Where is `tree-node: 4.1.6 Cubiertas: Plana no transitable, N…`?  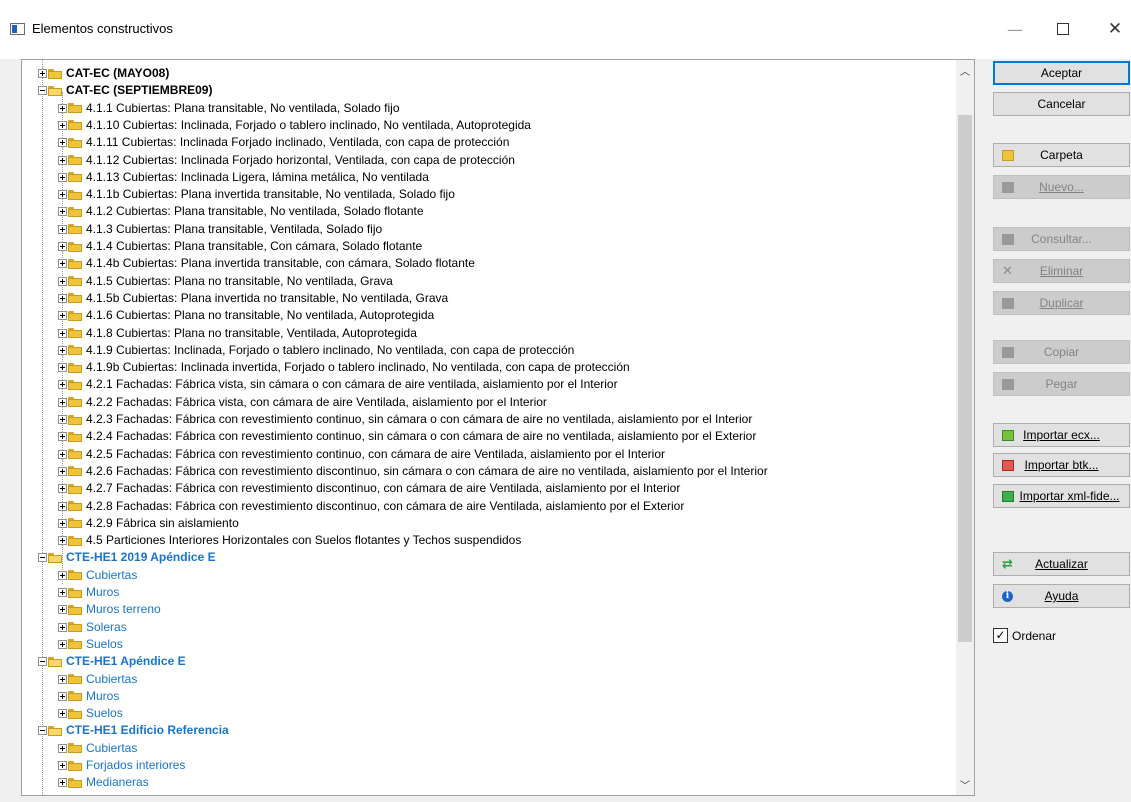 tree-node: 4.1.6 Cubiertas: Plana no transitable, N… is located at coordinates (246, 315).